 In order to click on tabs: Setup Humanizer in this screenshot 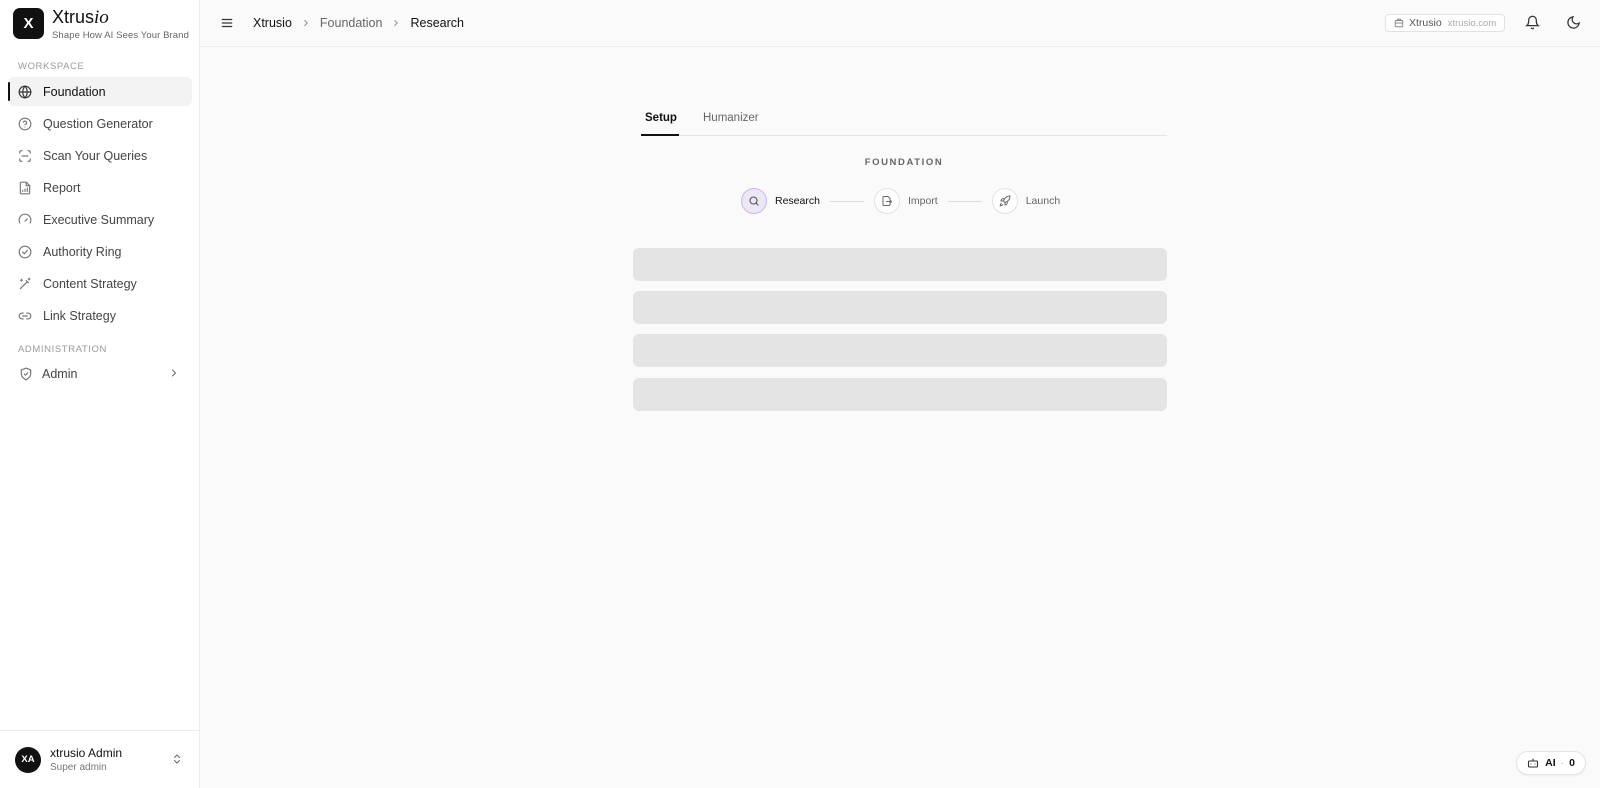, I will do `click(904, 120)`.